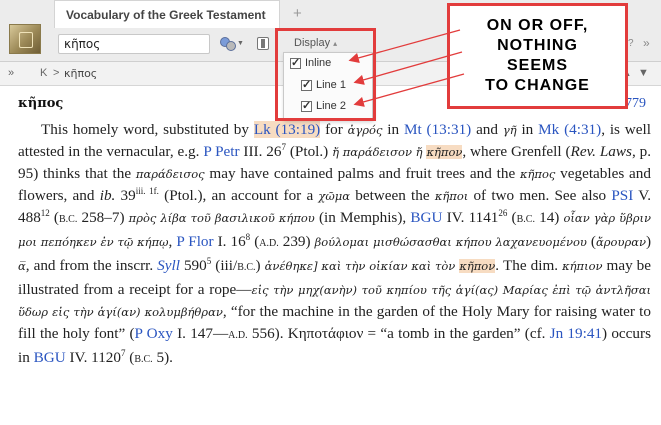 The height and width of the screenshot is (425, 661). I want to click on annotation-callout: ON OR OFF, NOTHING SEEMS TO CHANGE, so click(537, 56).